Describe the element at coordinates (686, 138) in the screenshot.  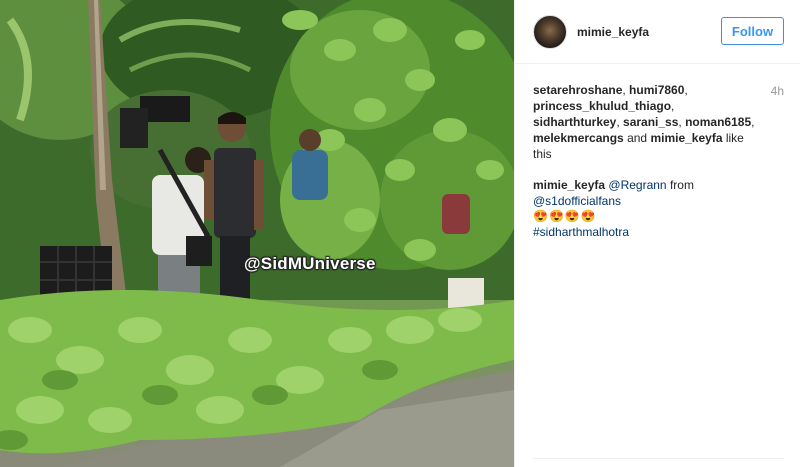
I see `like-user: mimie_keyfa` at that location.